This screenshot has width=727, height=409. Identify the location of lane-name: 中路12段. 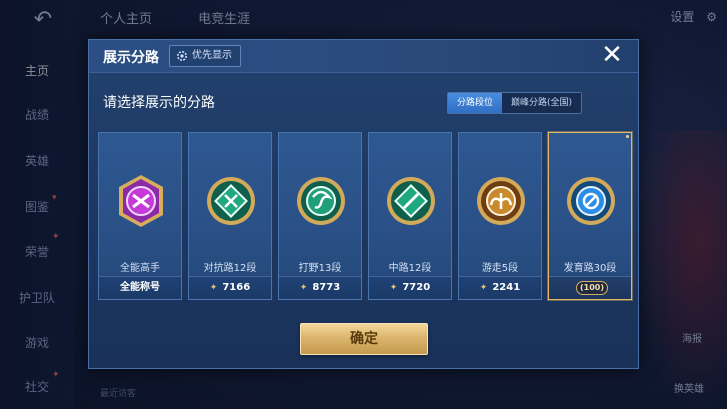
(410, 268).